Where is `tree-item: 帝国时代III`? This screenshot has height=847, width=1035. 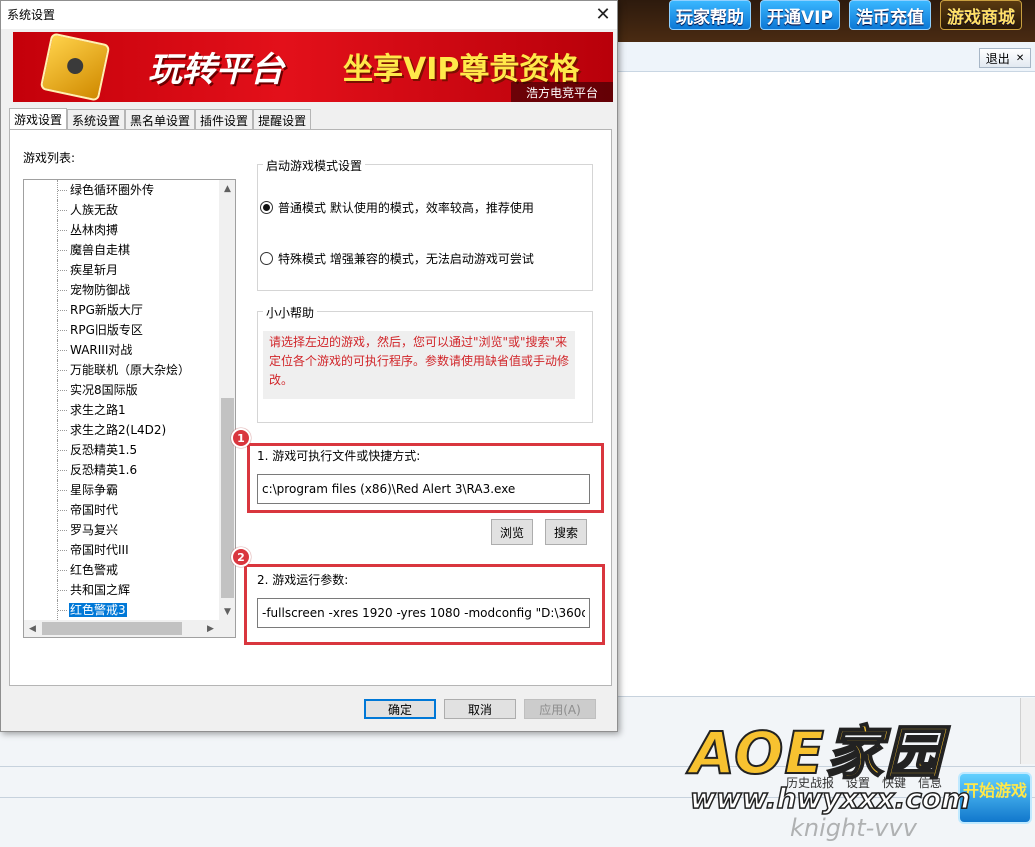
tree-item: 帝国时代III is located at coordinates (121, 550).